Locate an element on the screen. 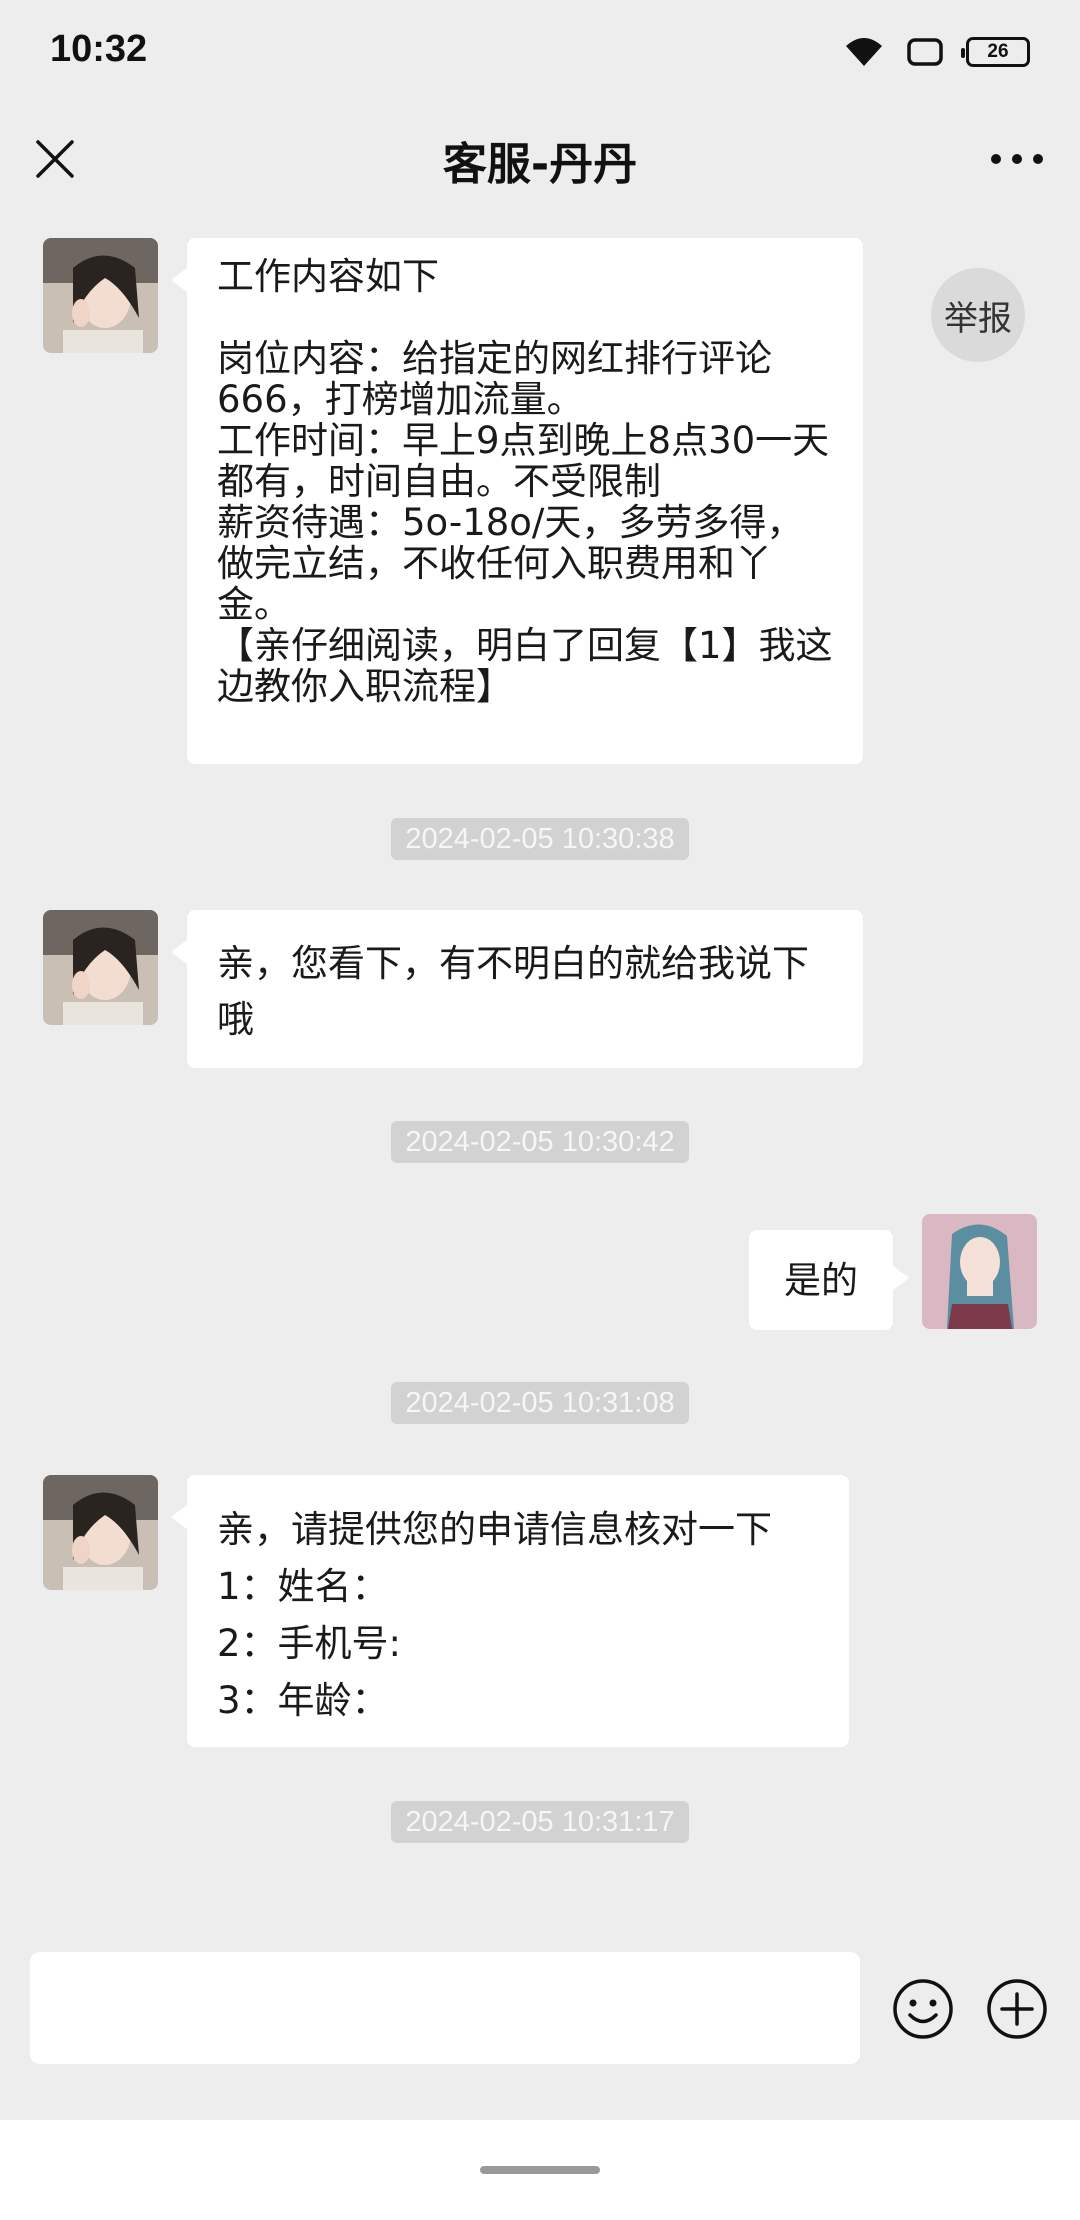 The image size is (1080, 2220). bottom-nav is located at coordinates (540, 2170).